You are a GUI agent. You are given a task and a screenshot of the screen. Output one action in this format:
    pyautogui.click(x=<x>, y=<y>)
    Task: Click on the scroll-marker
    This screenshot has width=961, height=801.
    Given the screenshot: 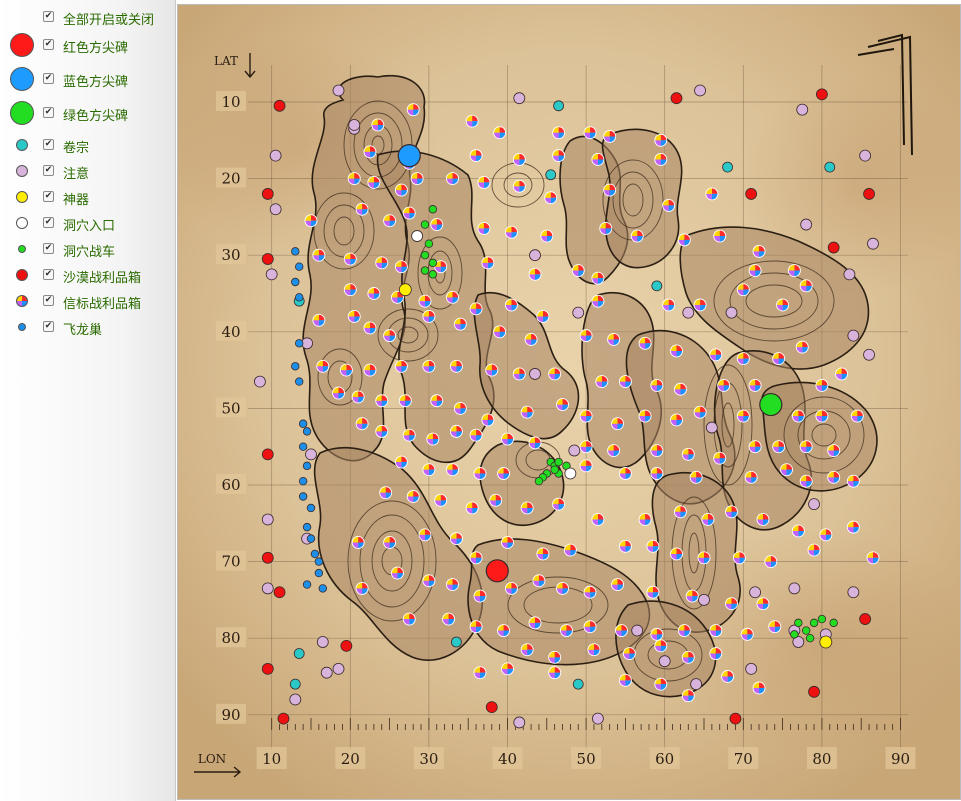 What is the action you would take?
    pyautogui.click(x=456, y=642)
    